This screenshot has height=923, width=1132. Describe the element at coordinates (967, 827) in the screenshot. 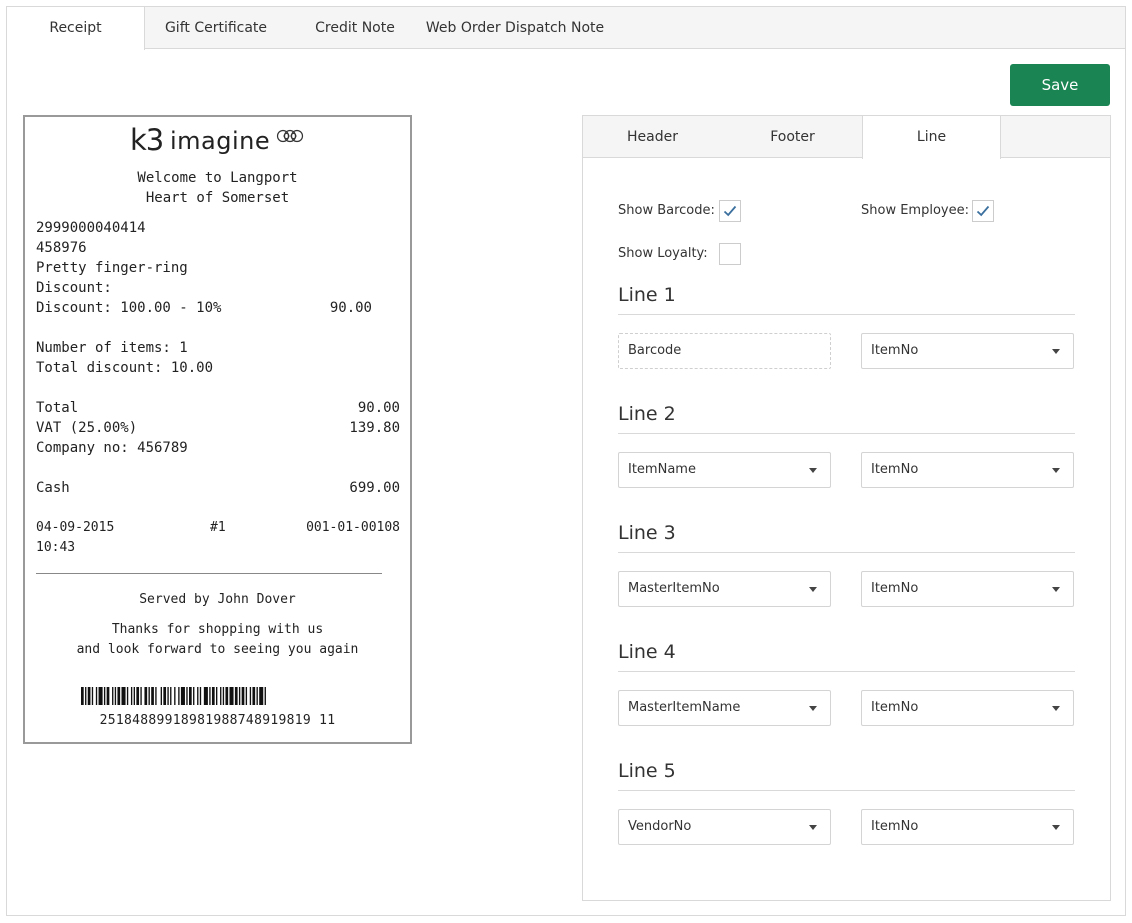

I see `line-5-right-select: ItemNo` at that location.